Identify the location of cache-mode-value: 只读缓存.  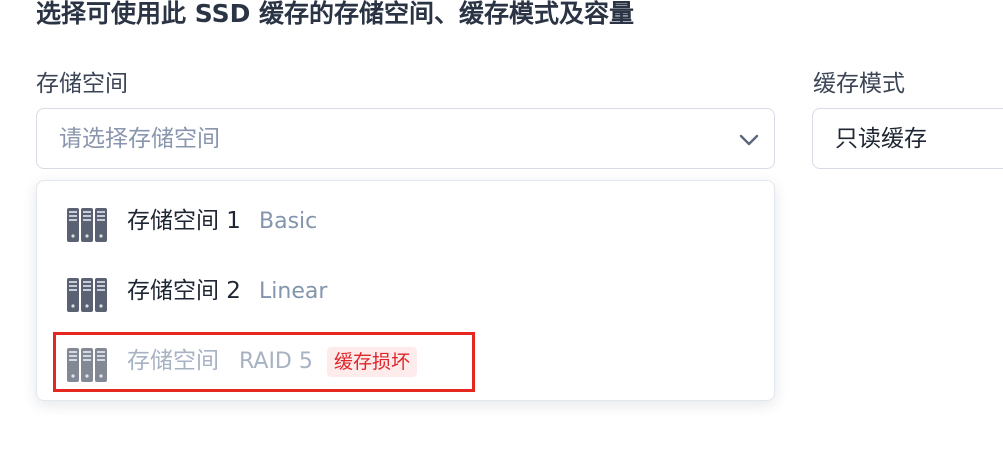
(881, 139).